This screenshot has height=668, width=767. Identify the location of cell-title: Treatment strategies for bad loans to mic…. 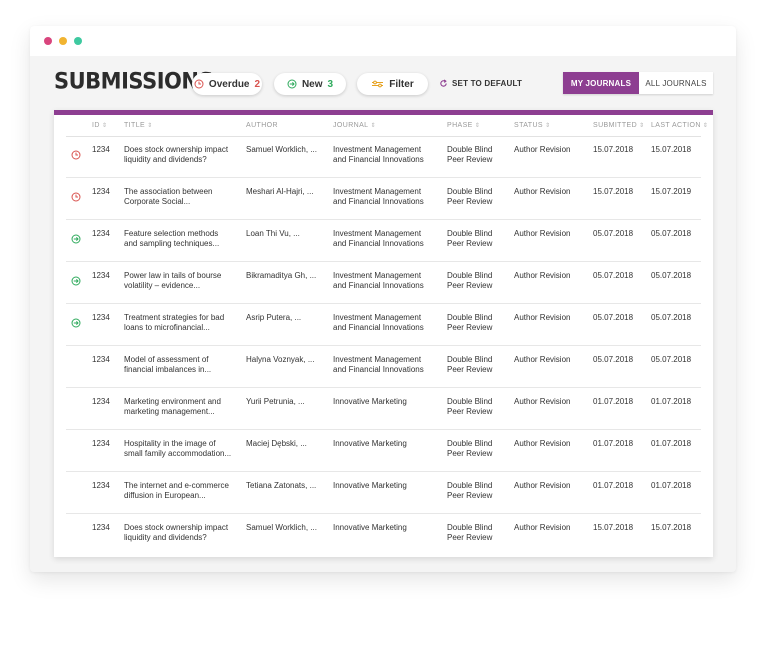
(174, 323).